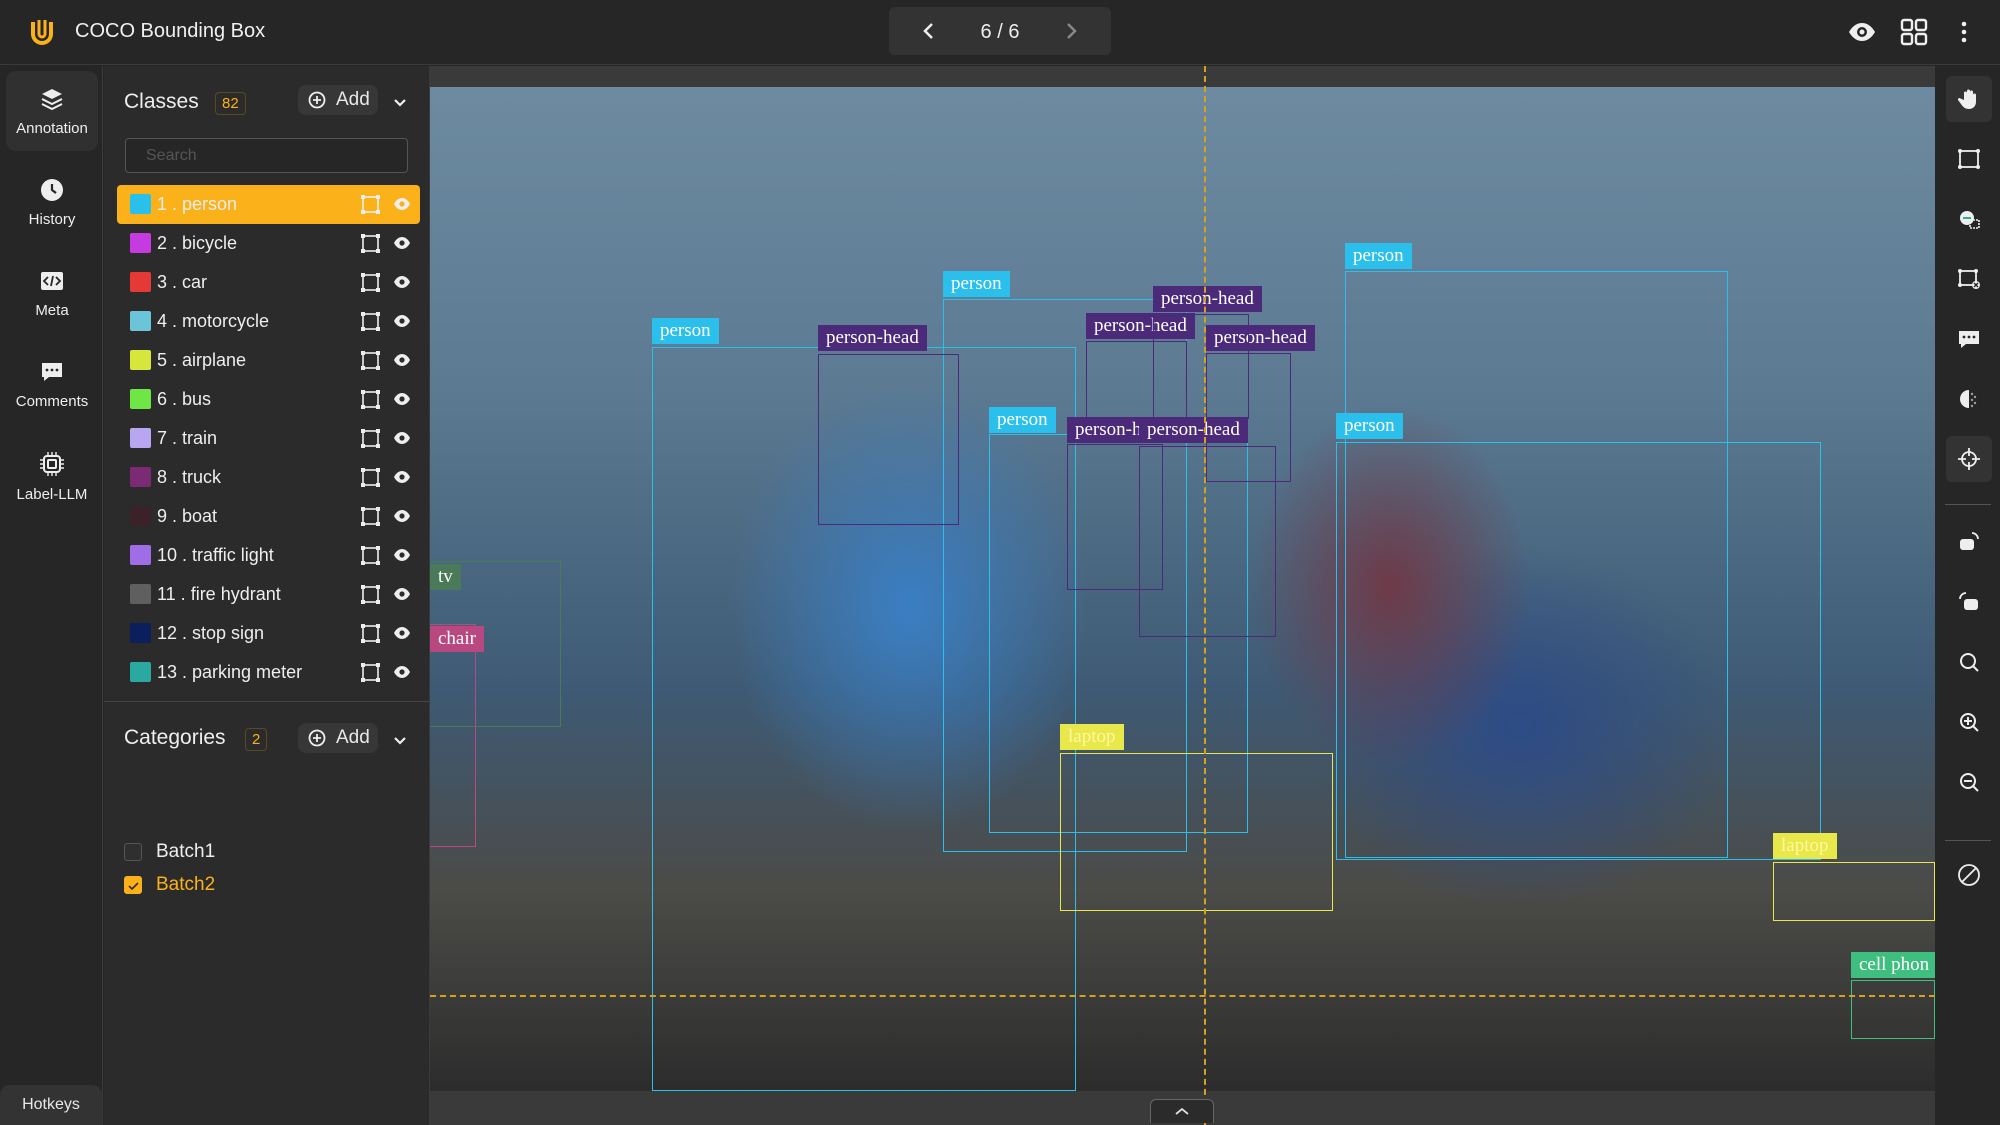 The height and width of the screenshot is (1125, 2000). I want to click on class-item: 3 . car, so click(268, 282).